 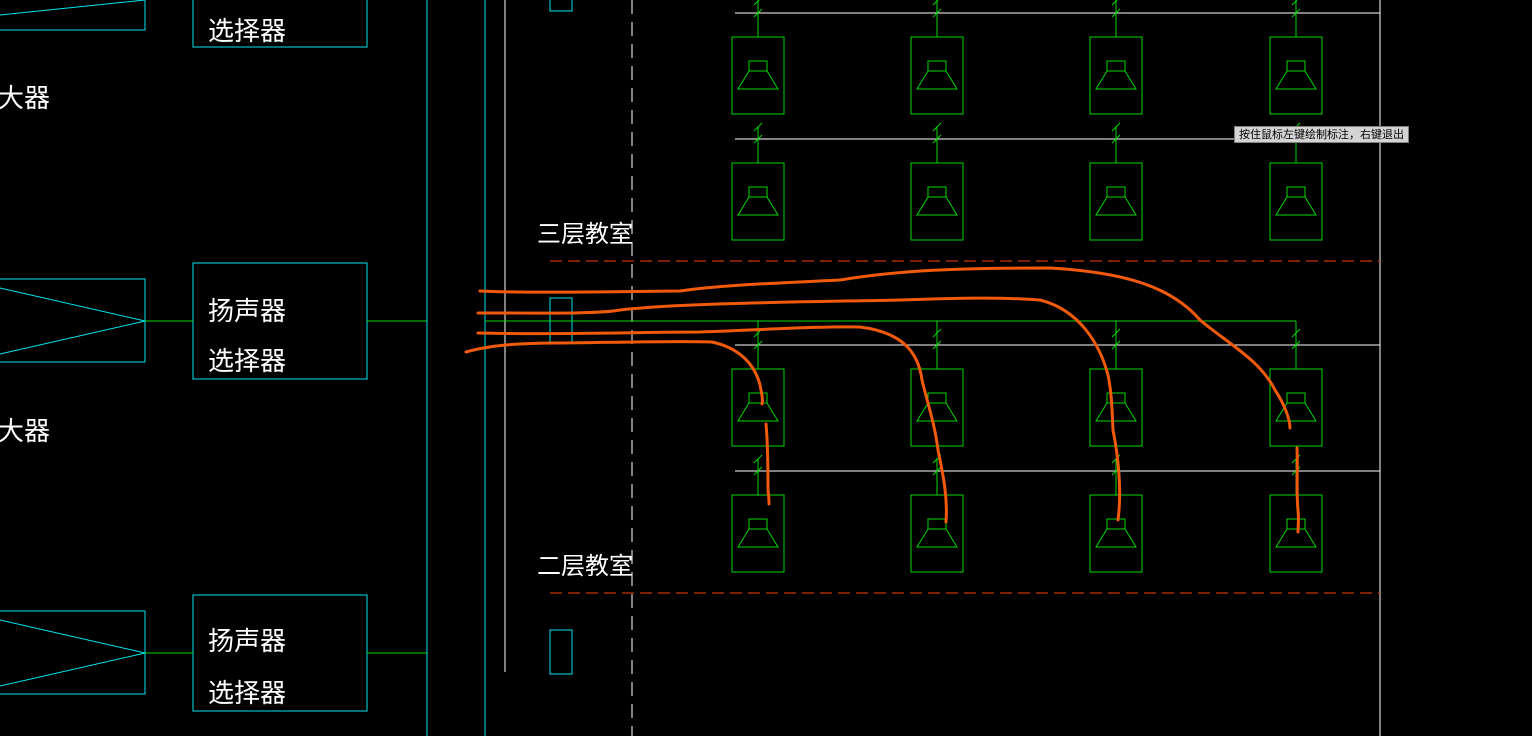 What do you see at coordinates (1297, 490) in the screenshot?
I see `markup-stroke-1b` at bounding box center [1297, 490].